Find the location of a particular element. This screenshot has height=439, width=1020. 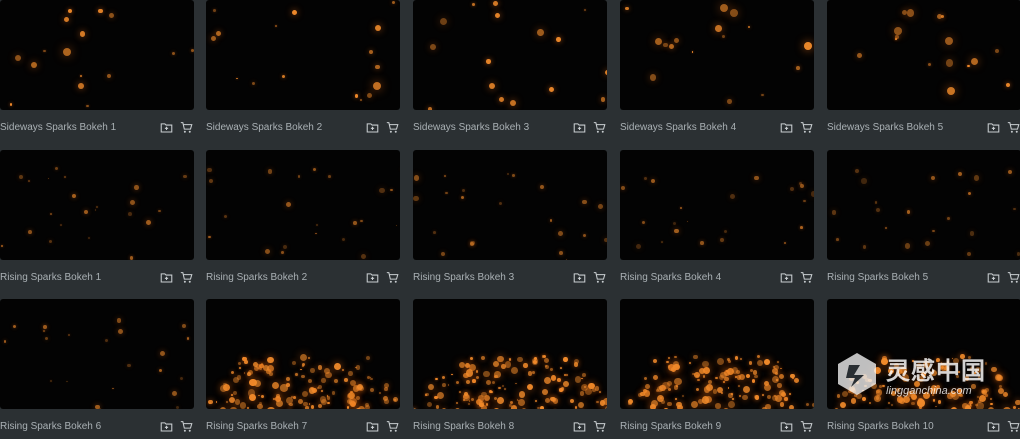

clip-title: Sideways Sparks Bokeh 1 is located at coordinates (77, 127).